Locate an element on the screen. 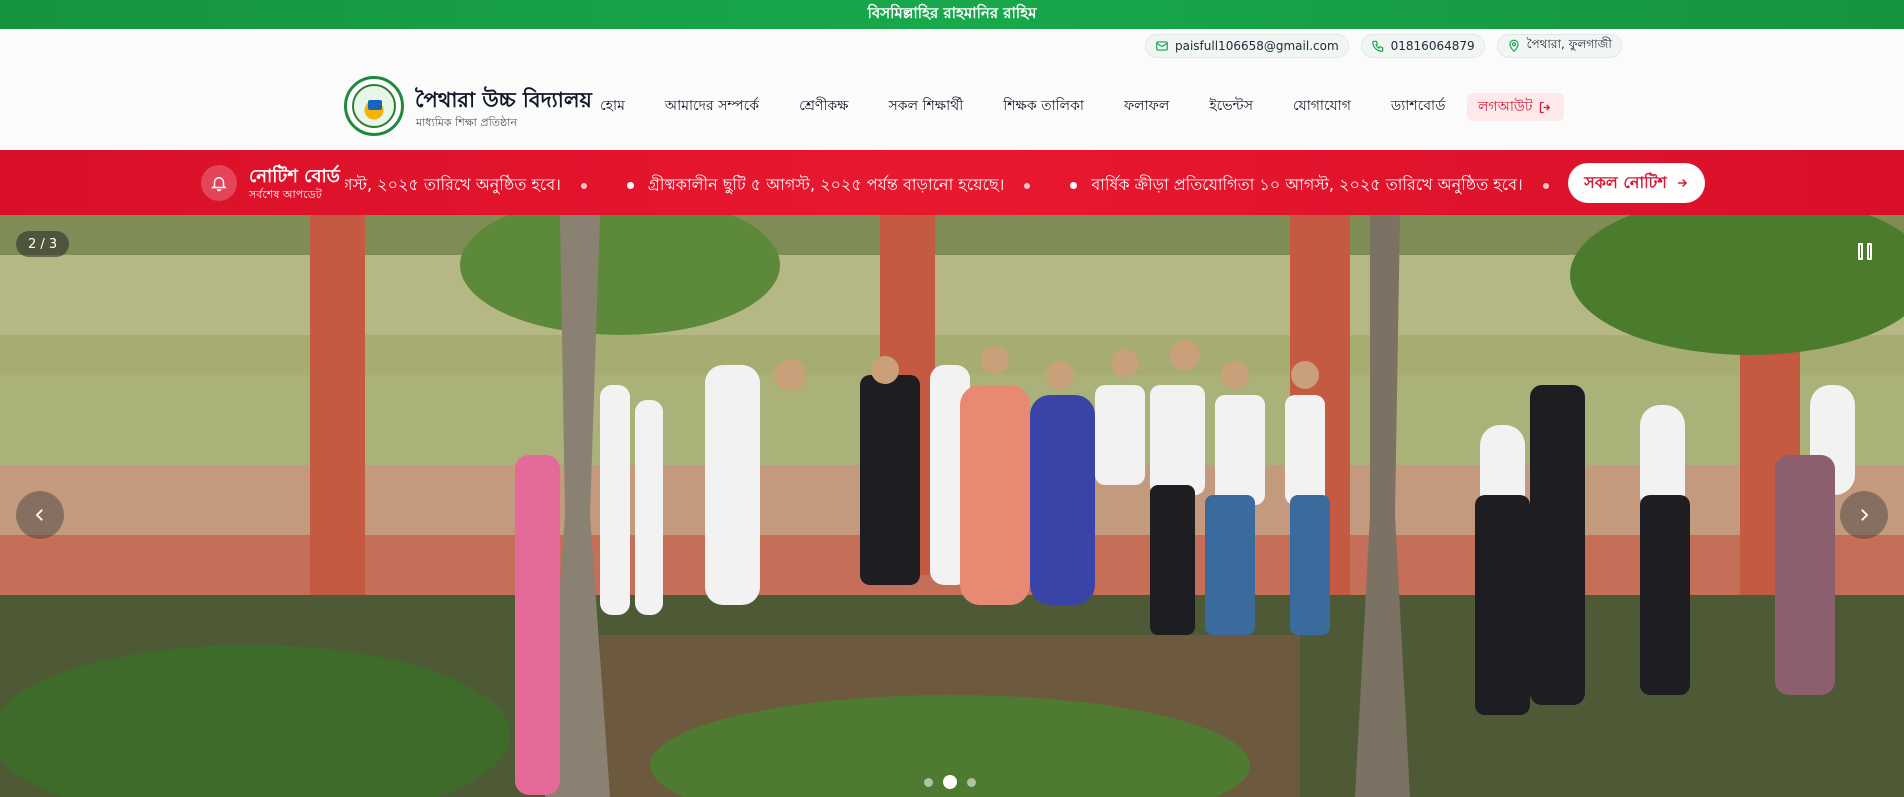  pause-button is located at coordinates (1867, 252).